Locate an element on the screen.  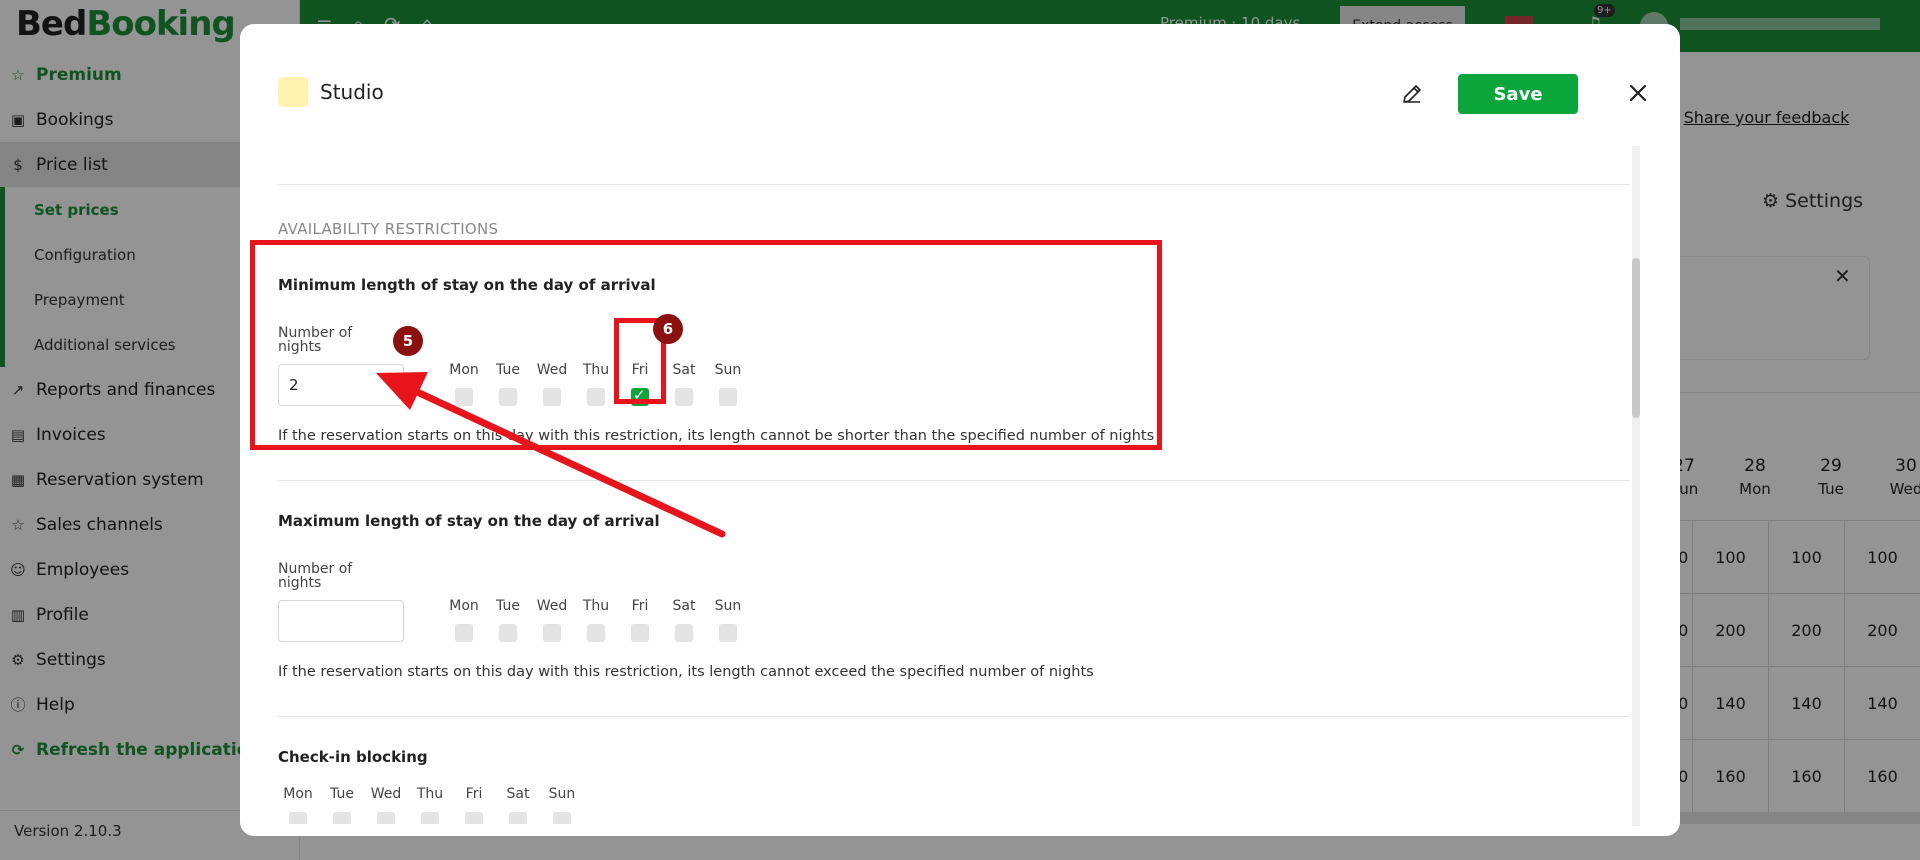
annotation-arrow is located at coordinates (551, 455).